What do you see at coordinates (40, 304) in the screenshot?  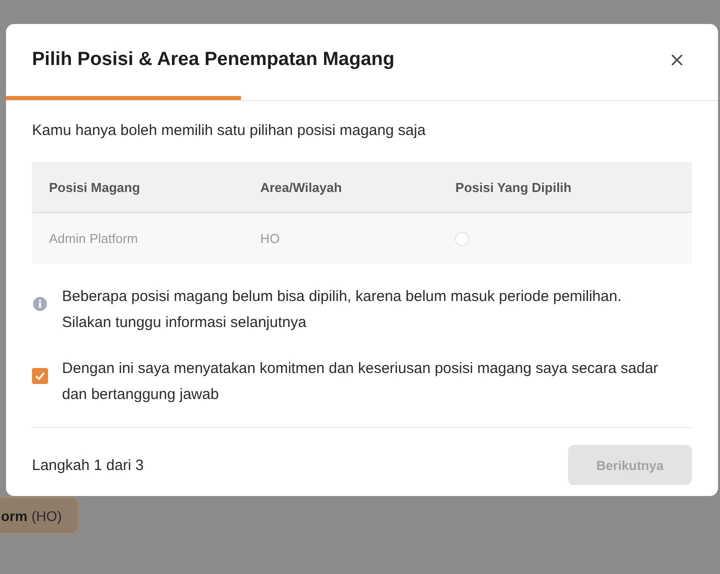 I see `info-icon` at bounding box center [40, 304].